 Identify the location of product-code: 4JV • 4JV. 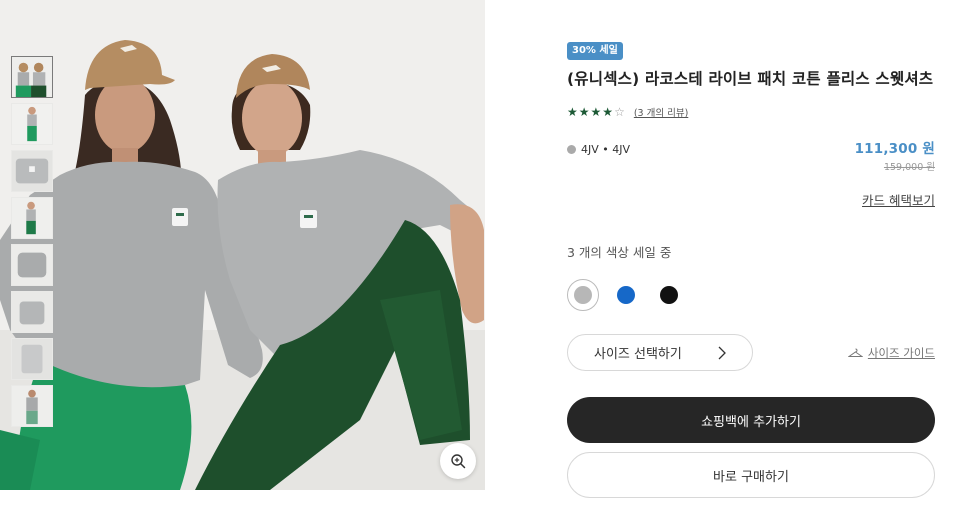
(598, 149).